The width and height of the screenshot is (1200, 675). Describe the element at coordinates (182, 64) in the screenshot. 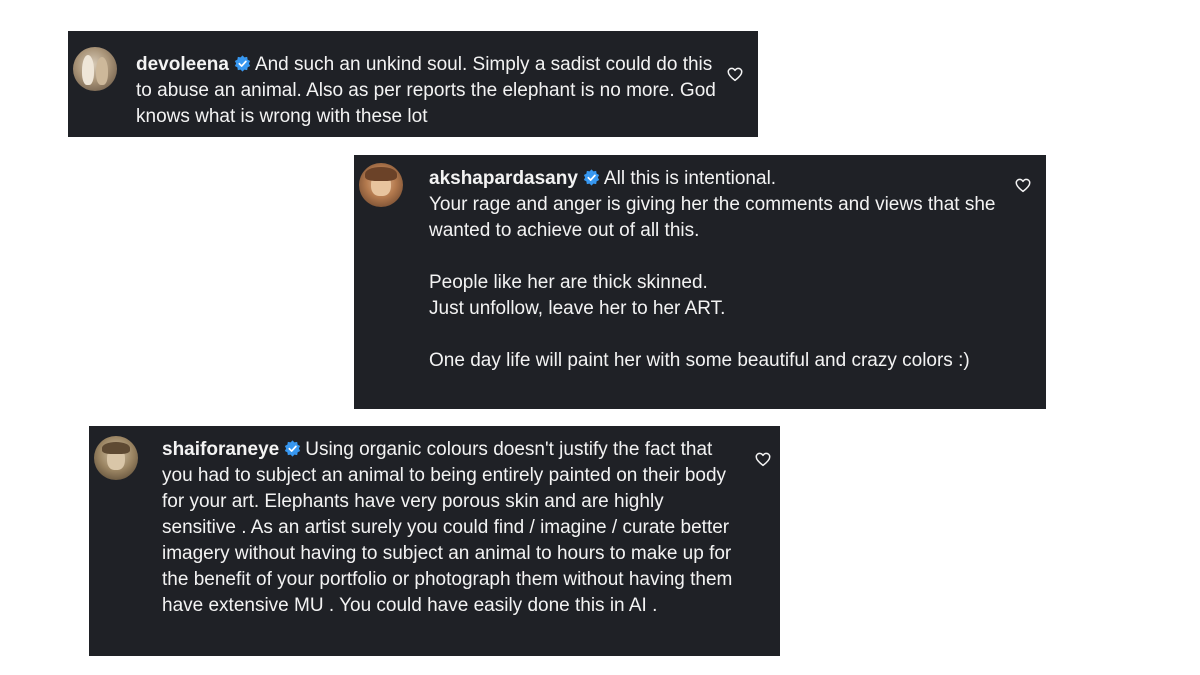

I see `username: devoleena` at that location.